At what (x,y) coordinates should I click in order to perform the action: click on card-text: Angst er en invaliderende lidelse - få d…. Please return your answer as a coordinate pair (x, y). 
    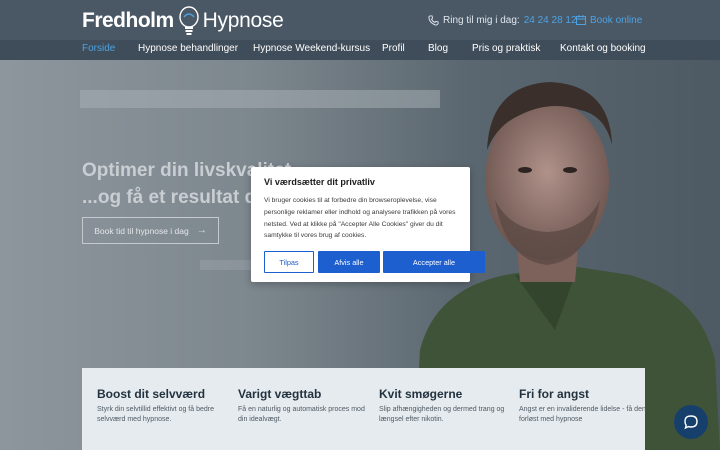
    Looking at the image, I should click on (582, 414).